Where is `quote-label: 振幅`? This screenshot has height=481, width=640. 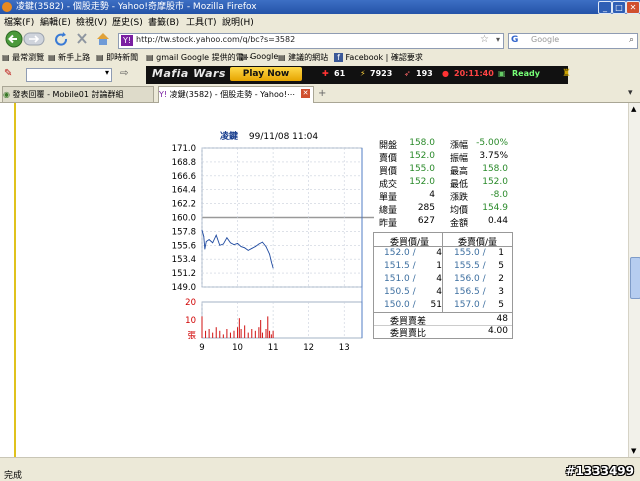 quote-label: 振幅 is located at coordinates (459, 159).